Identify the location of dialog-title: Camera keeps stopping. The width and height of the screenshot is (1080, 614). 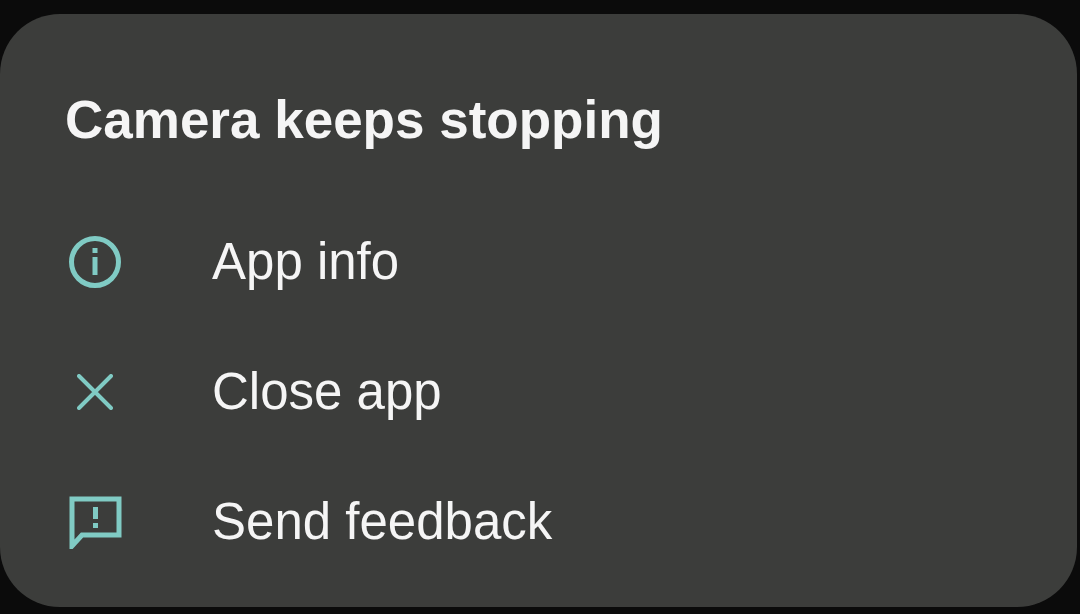
(364, 120).